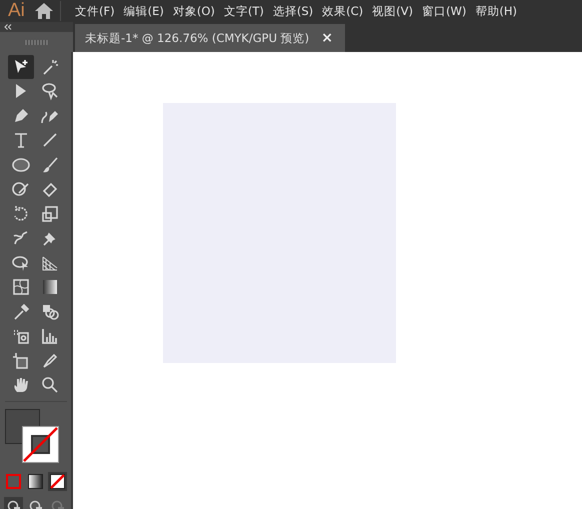  What do you see at coordinates (293, 11) in the screenshot?
I see `menu-item: 选择(S)` at bounding box center [293, 11].